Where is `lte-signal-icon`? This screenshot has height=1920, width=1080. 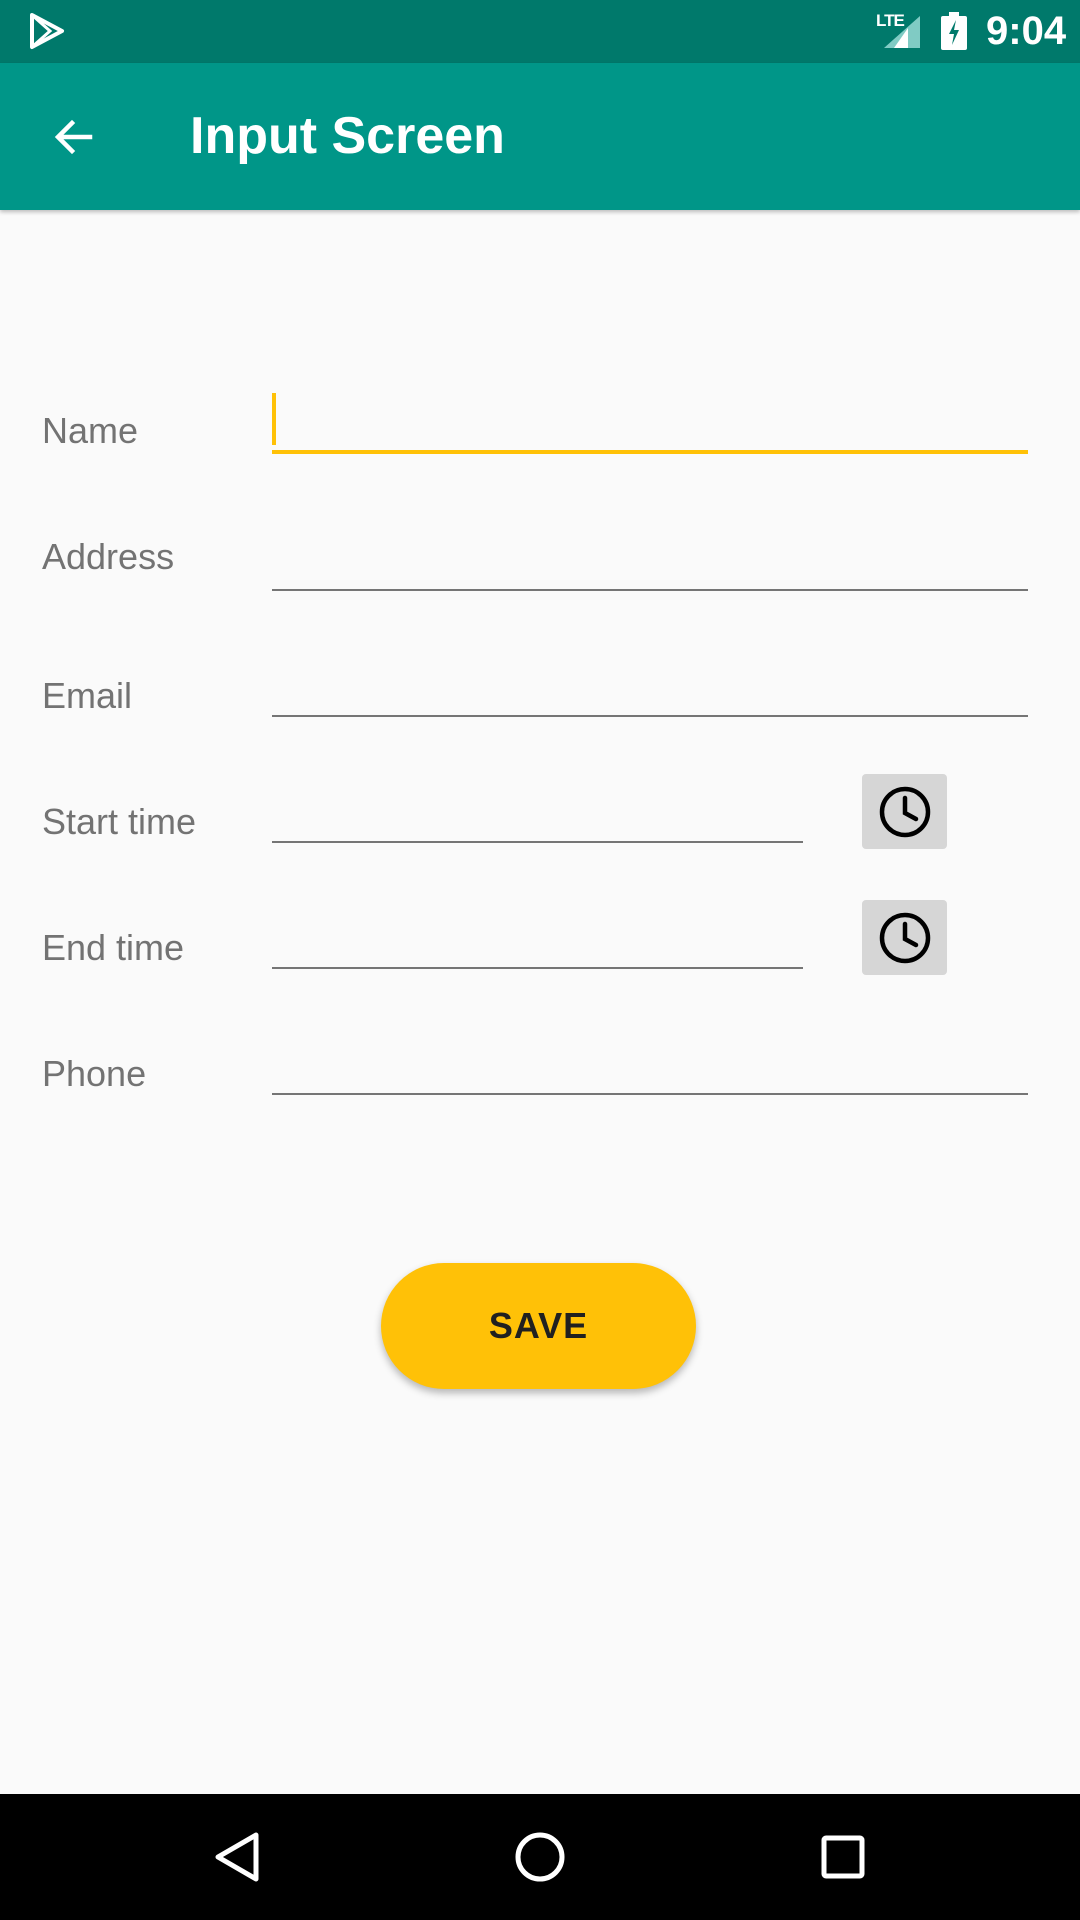
lte-signal-icon is located at coordinates (902, 32).